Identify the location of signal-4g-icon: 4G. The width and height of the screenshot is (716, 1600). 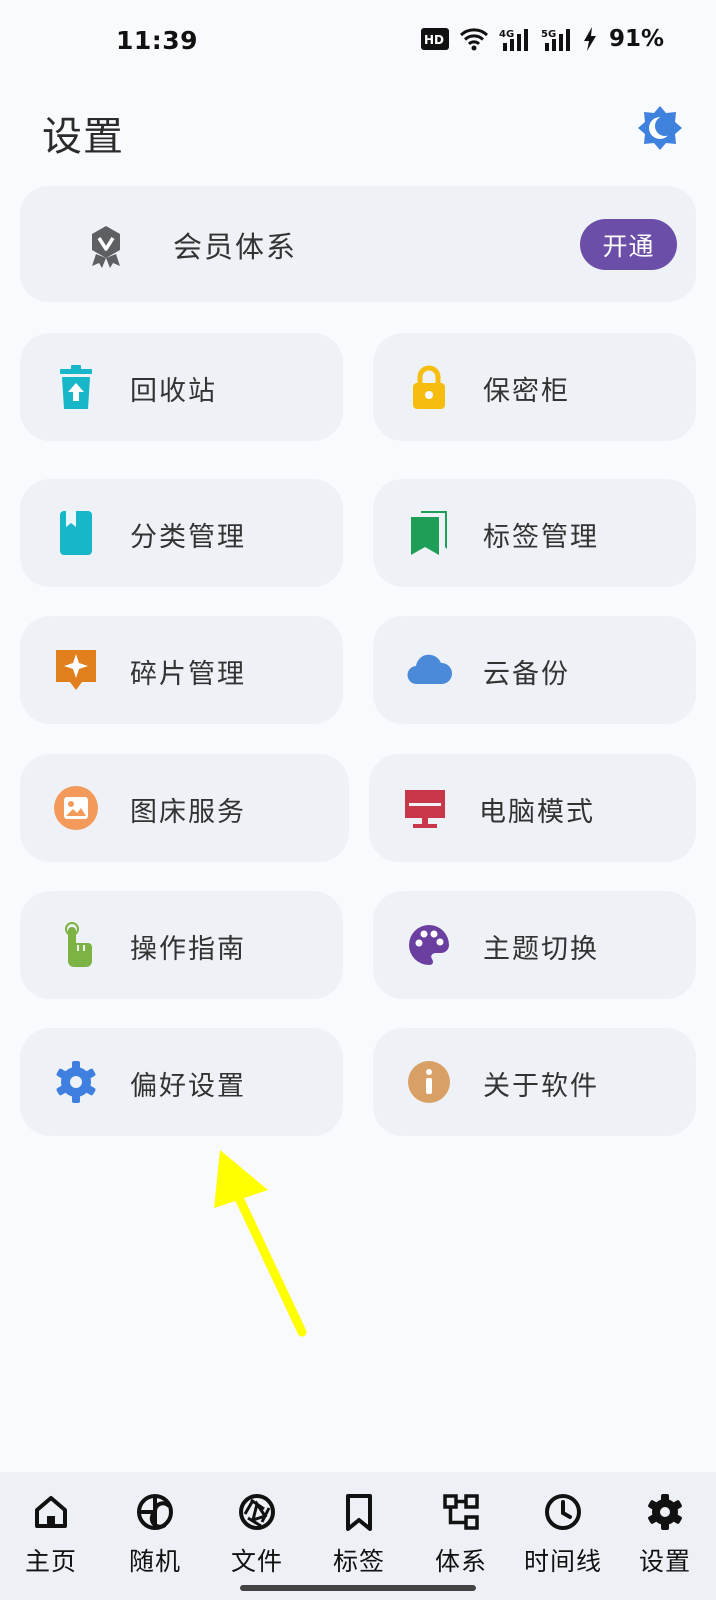
(513, 40).